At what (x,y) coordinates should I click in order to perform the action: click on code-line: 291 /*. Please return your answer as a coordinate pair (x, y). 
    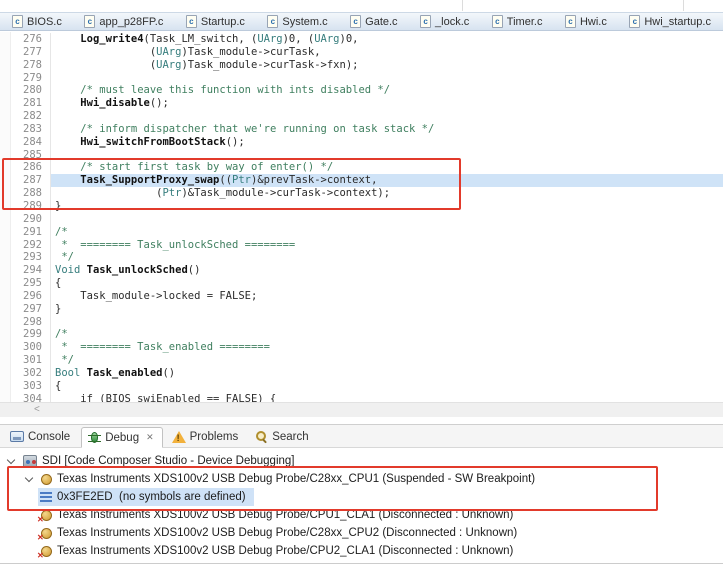
    Looking at the image, I should click on (361, 232).